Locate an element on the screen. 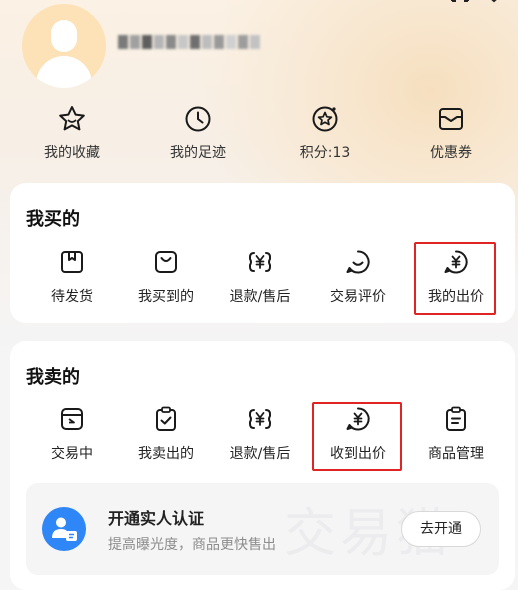 Image resolution: width=518 pixels, height=590 pixels. buy-item-pending-shipment: 待发货 is located at coordinates (72, 277).